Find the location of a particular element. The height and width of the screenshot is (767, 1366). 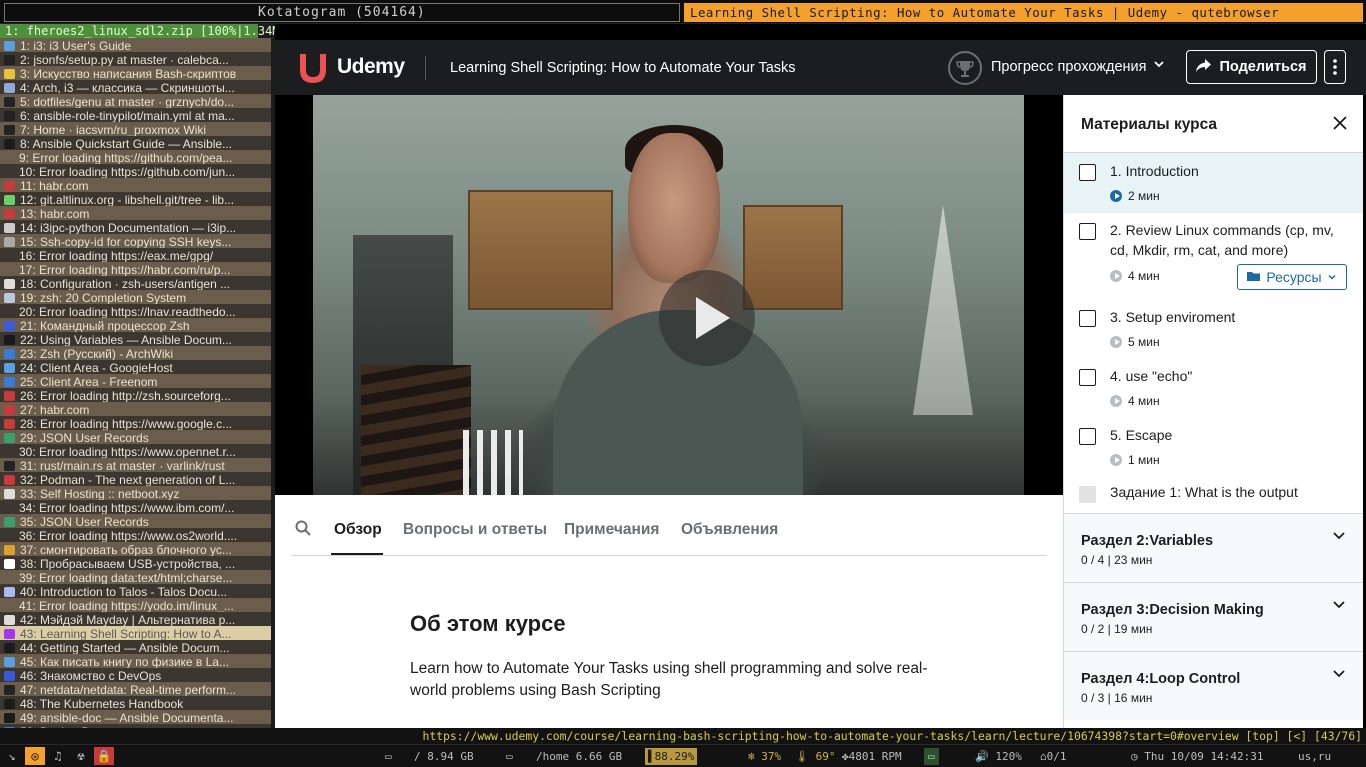

play-icon is located at coordinates (707, 318).